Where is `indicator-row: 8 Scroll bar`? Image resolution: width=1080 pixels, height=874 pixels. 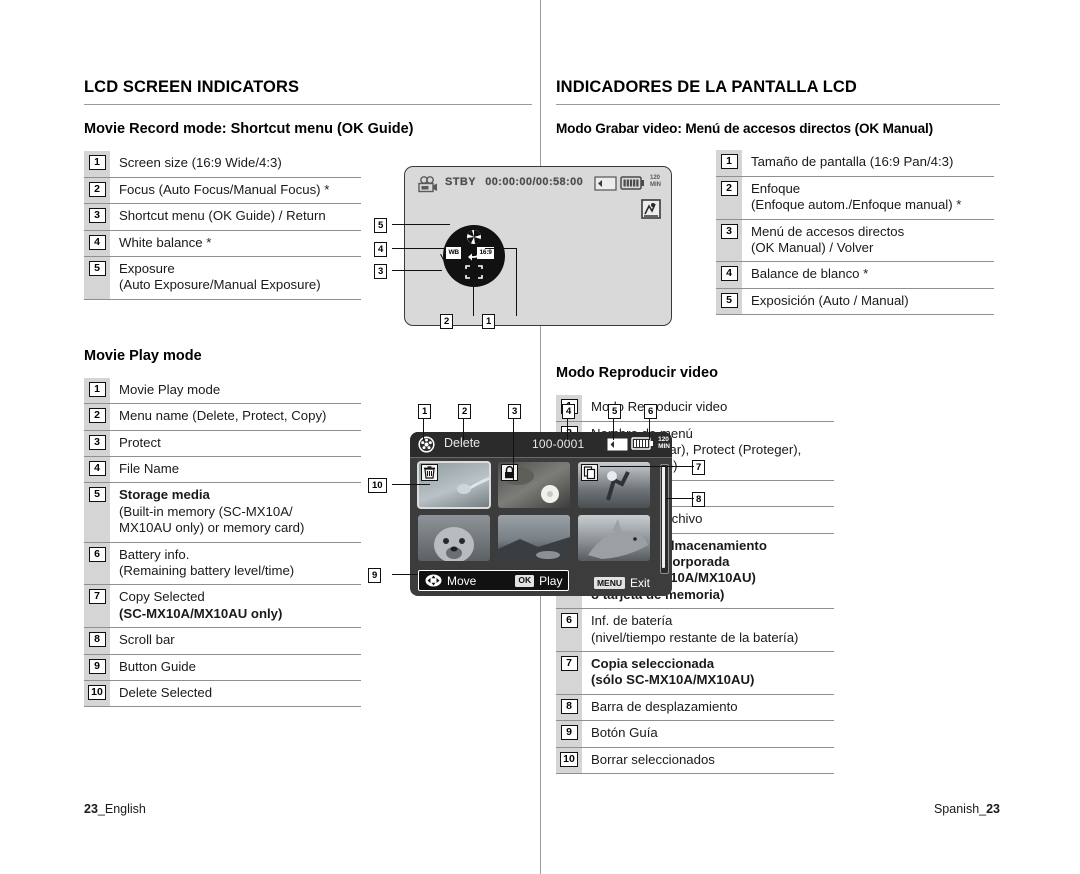 indicator-row: 8 Scroll bar is located at coordinates (222, 641).